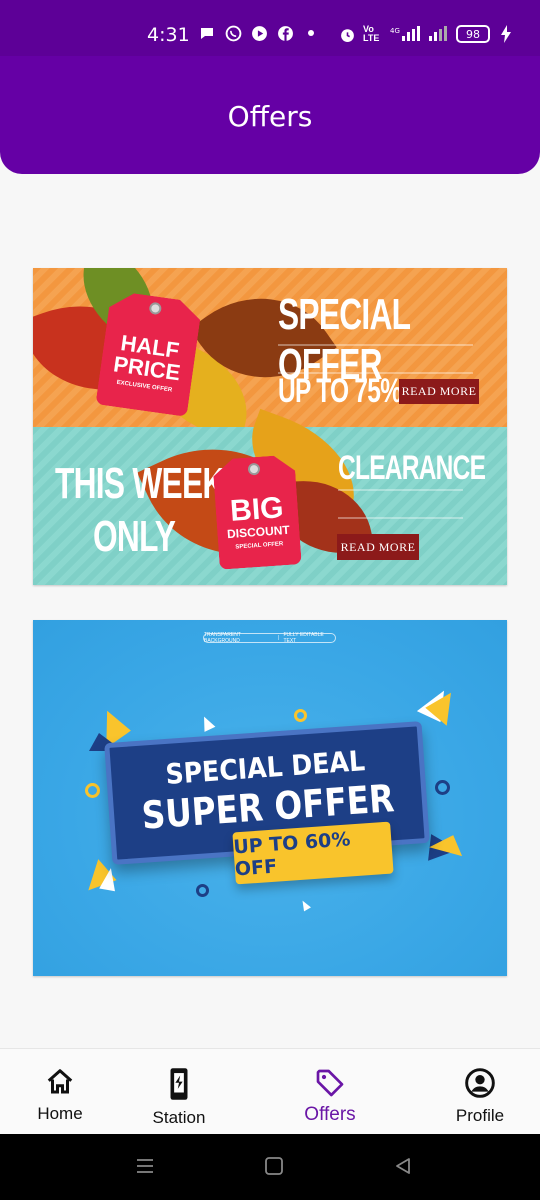 This screenshot has height=1200, width=540. Describe the element at coordinates (303, 638) in the screenshot. I see `top-label-right: FULLY EDITABLE TEXT` at that location.